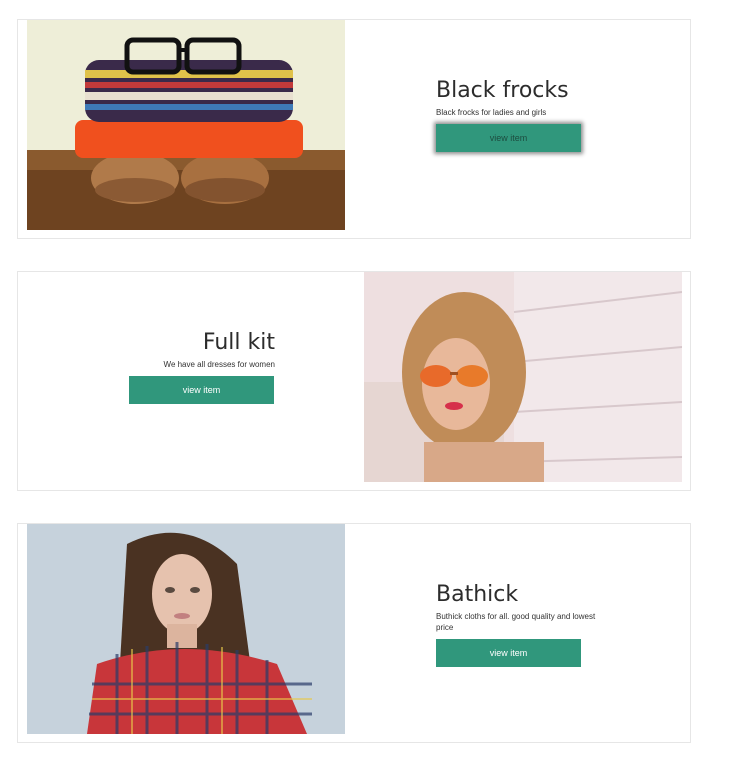 The height and width of the screenshot is (765, 739). Describe the element at coordinates (219, 364) in the screenshot. I see `product-description: We have all dresses for women` at that location.